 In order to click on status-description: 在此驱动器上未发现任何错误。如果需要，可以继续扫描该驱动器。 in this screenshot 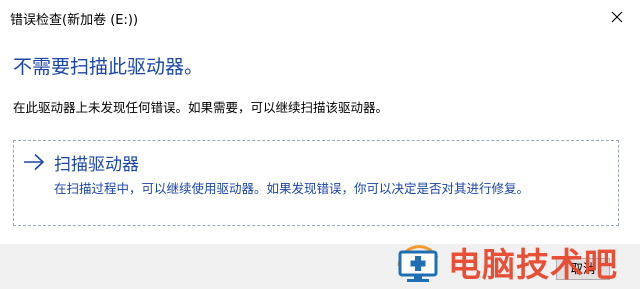, I will do `click(201, 107)`.